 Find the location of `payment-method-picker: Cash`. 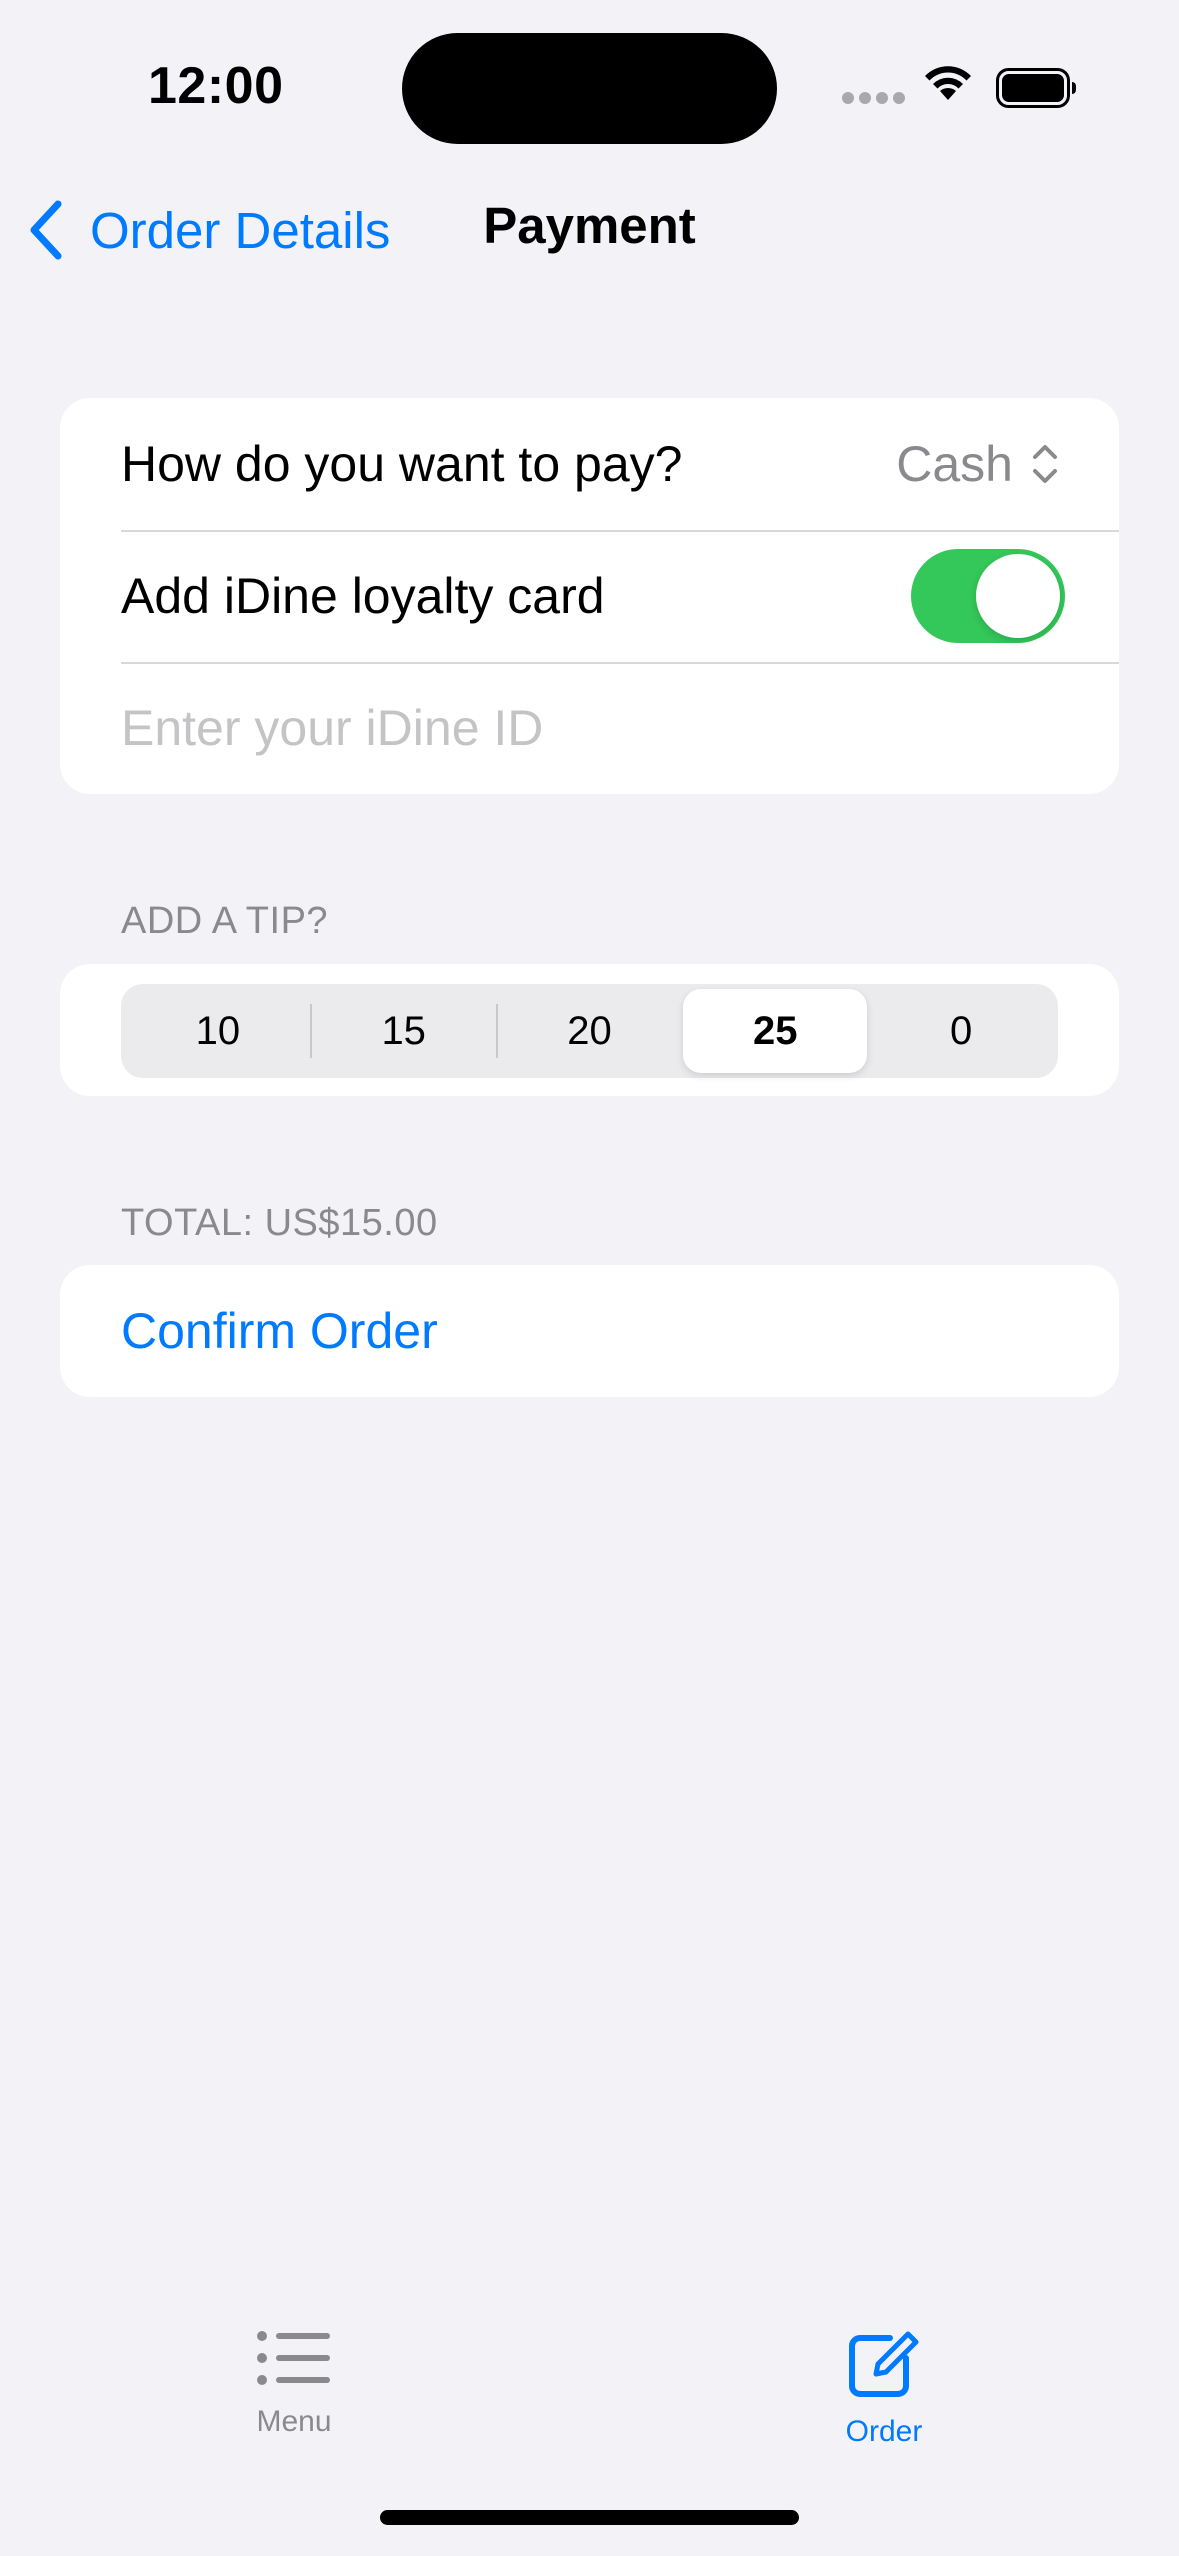

payment-method-picker: Cash is located at coordinates (977, 464).